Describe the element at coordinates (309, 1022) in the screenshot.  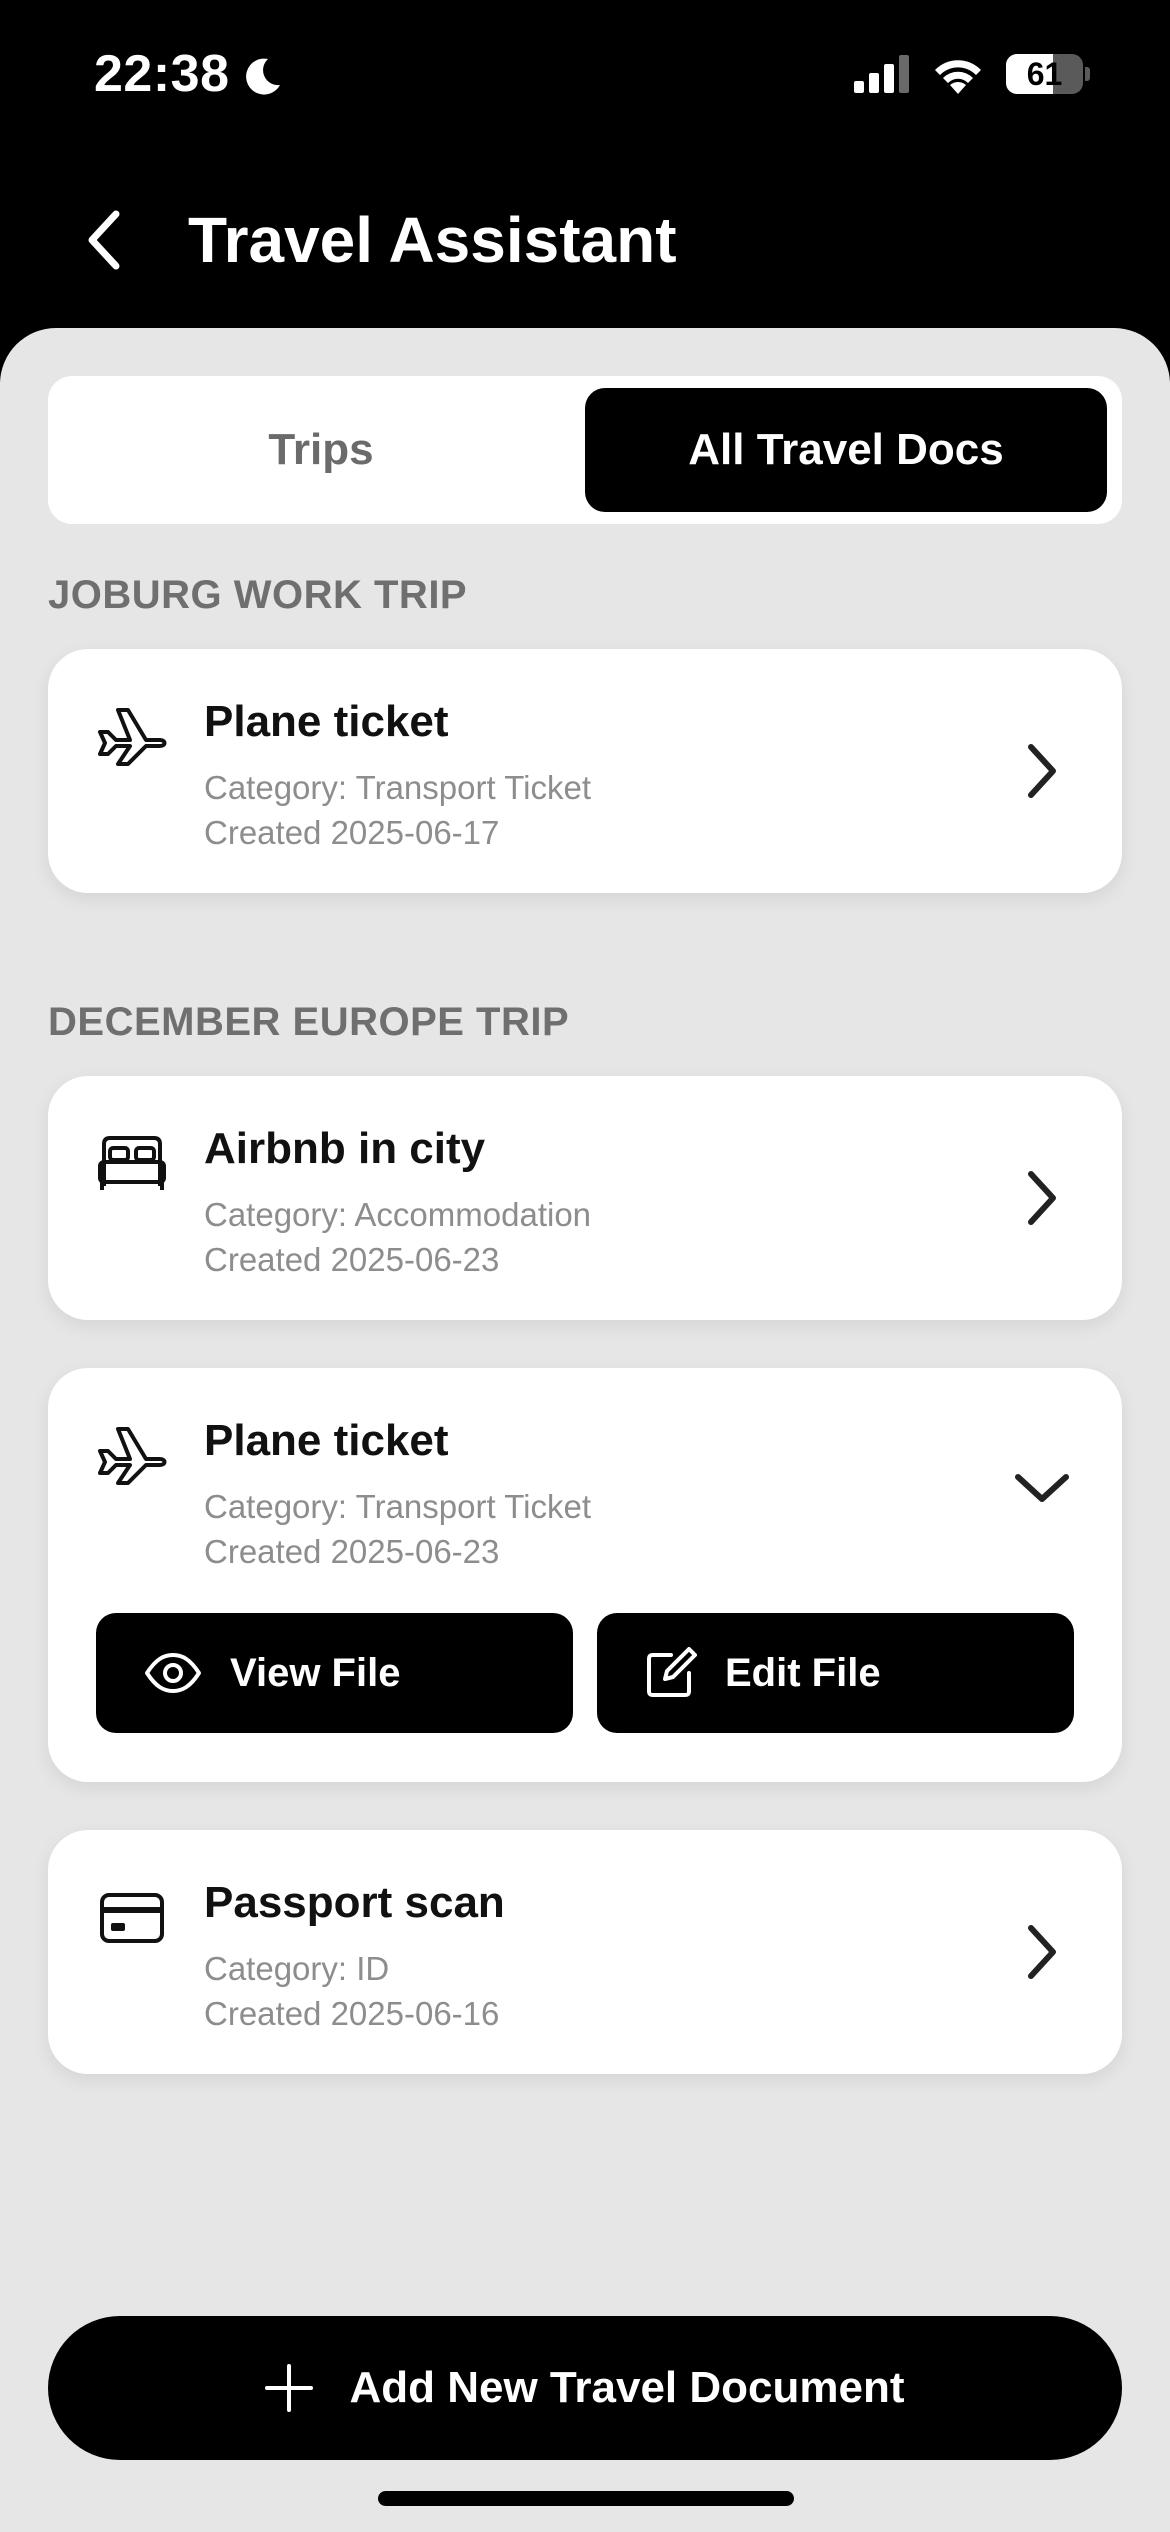
I see `section-header-europe: DECEMBER EUROPE TRIP` at that location.